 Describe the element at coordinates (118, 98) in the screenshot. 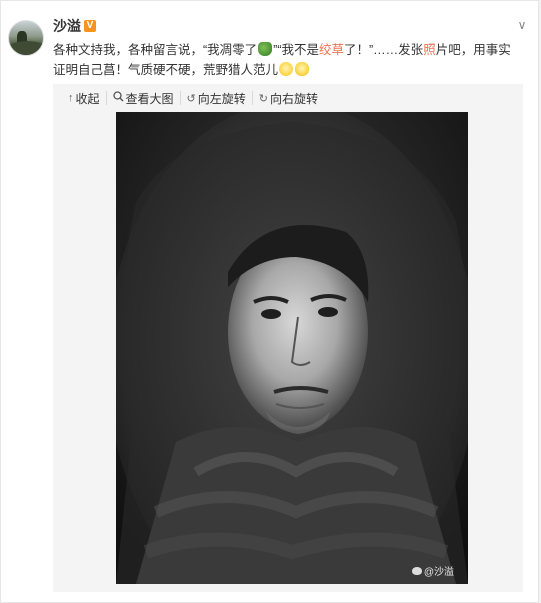

I see `search-icon` at that location.